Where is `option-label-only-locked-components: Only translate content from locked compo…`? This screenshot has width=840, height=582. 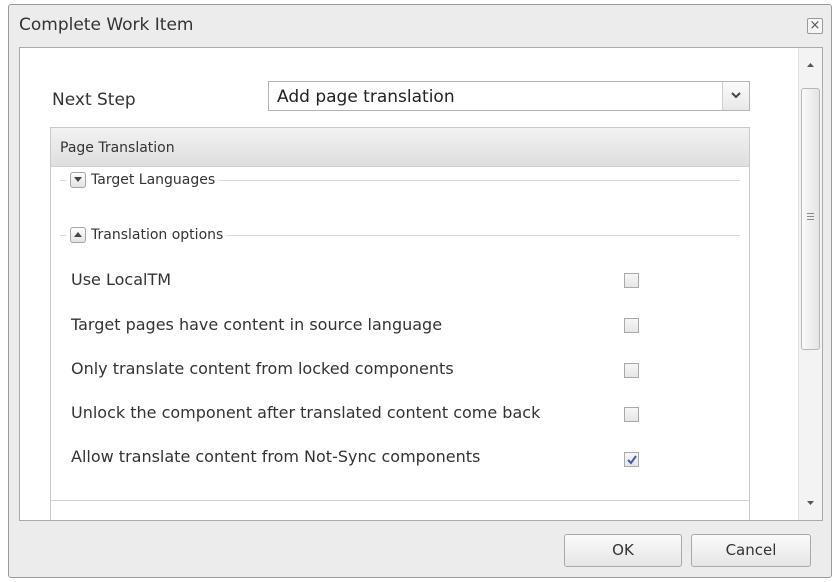
option-label-only-locked-components: Only translate content from locked compo… is located at coordinates (262, 368).